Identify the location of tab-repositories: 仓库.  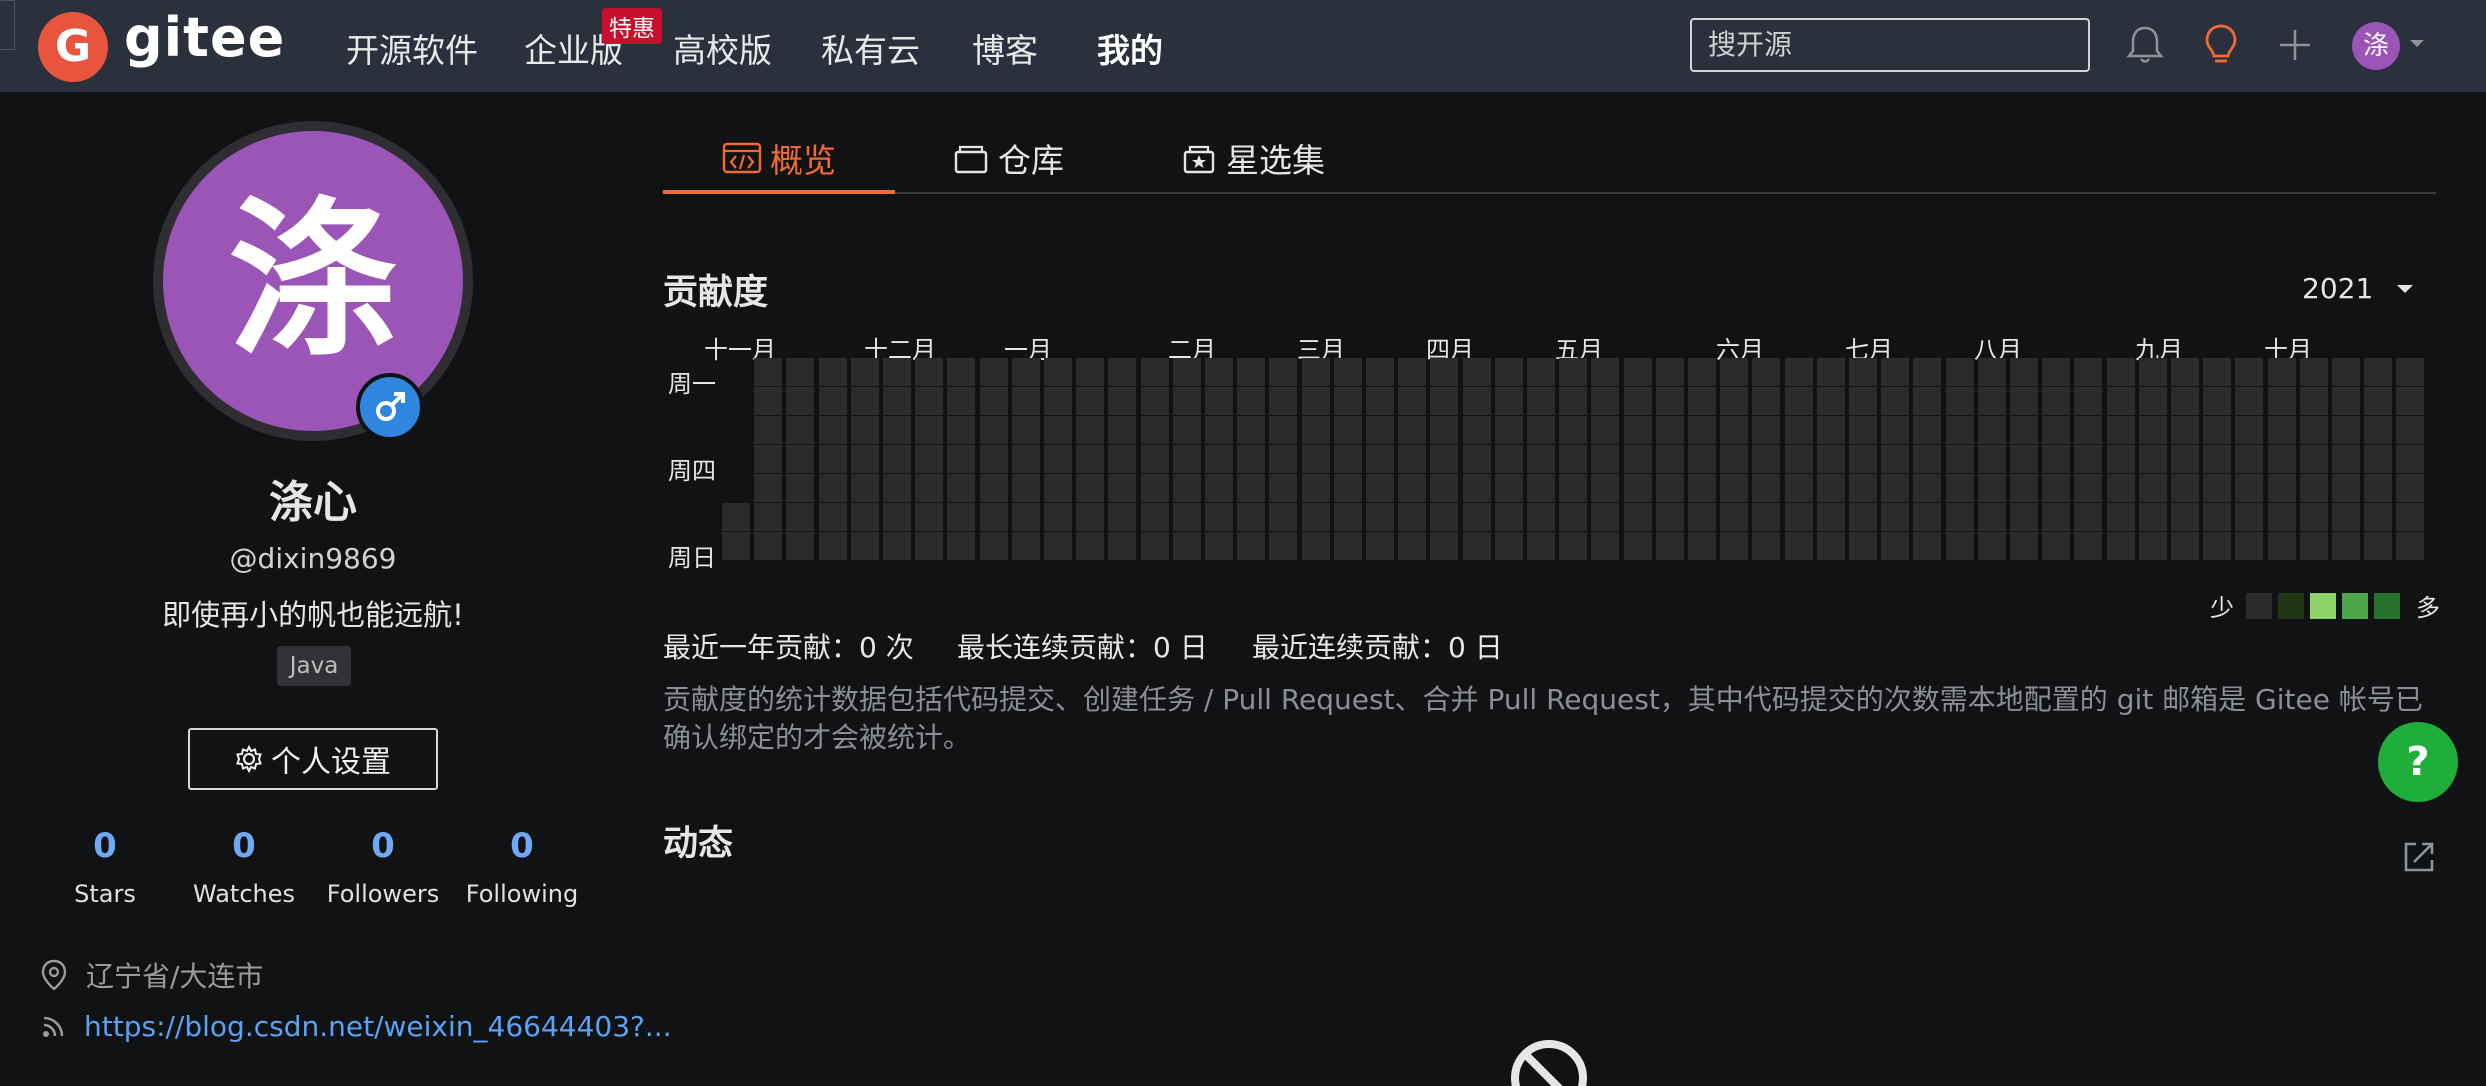
(1008, 158).